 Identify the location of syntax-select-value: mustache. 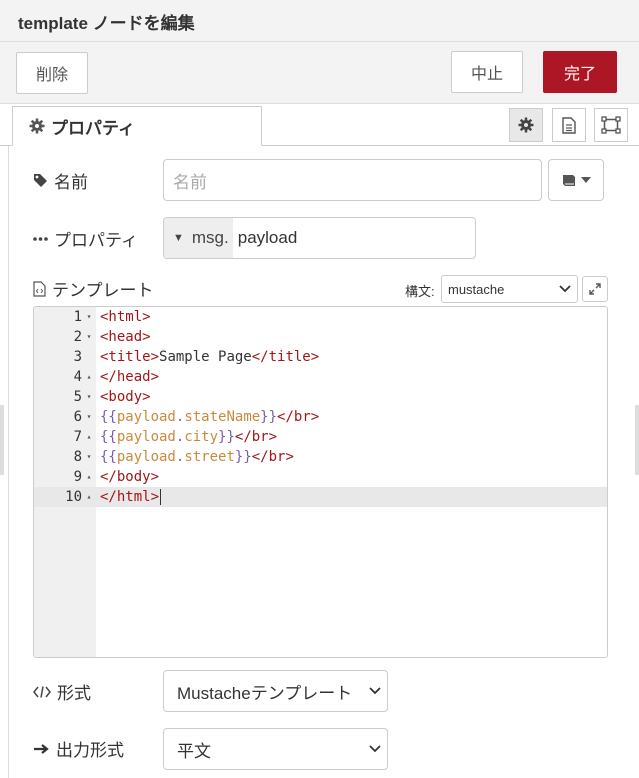
(476, 289).